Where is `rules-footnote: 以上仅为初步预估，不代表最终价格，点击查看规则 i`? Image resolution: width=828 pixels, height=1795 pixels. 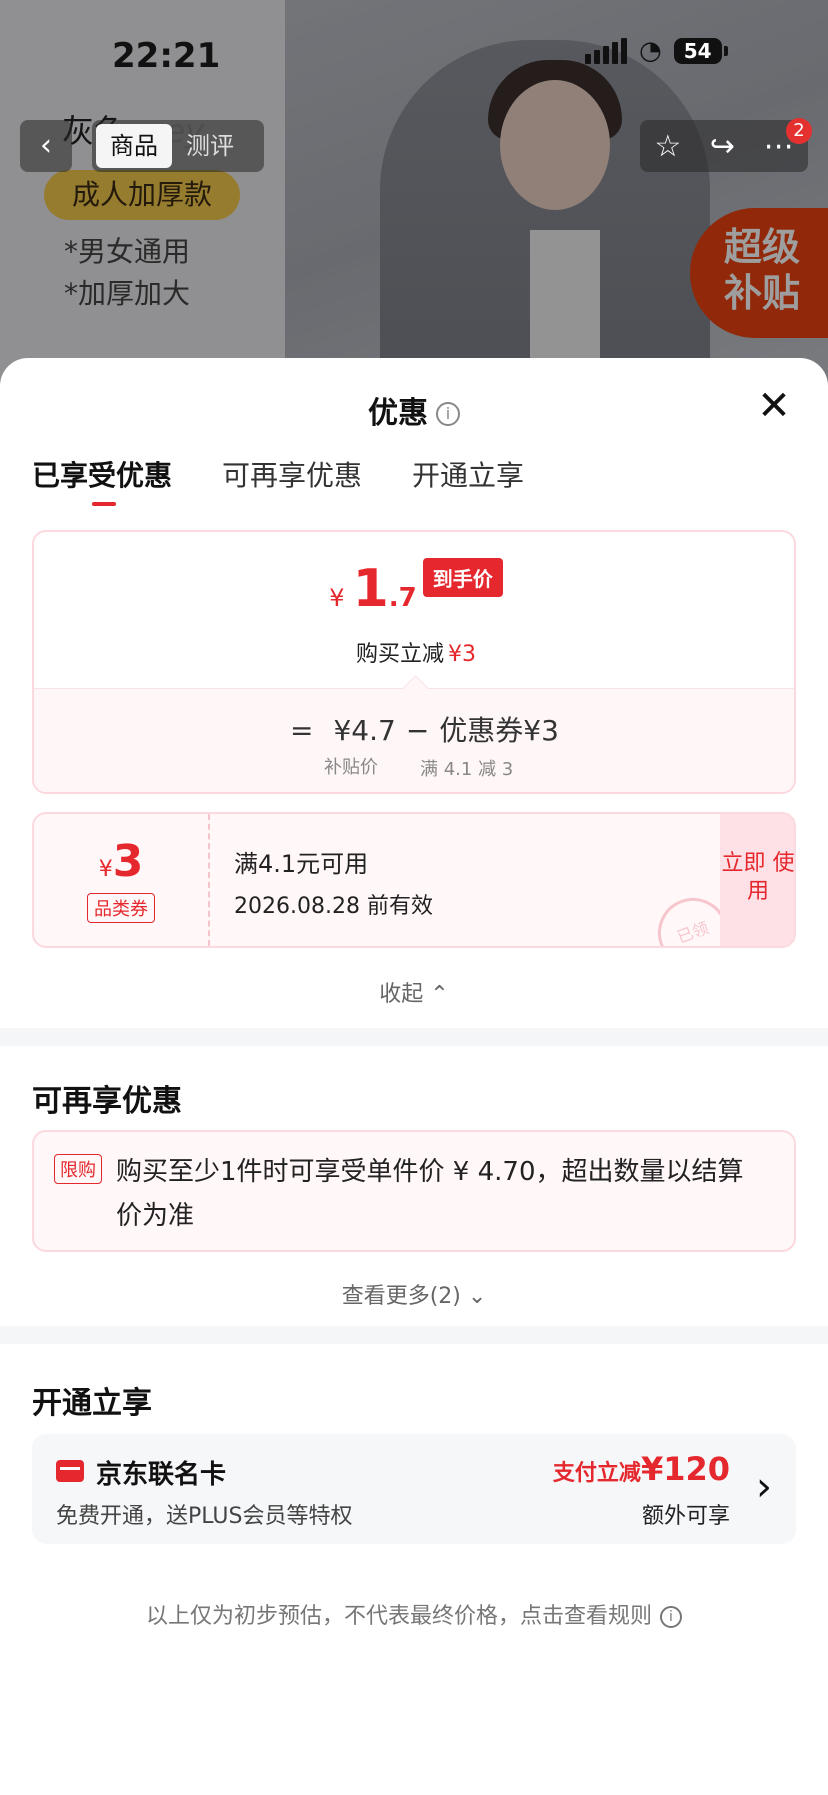 rules-footnote: 以上仅为初步预估，不代表最终价格，点击查看规则 i is located at coordinates (414, 1614).